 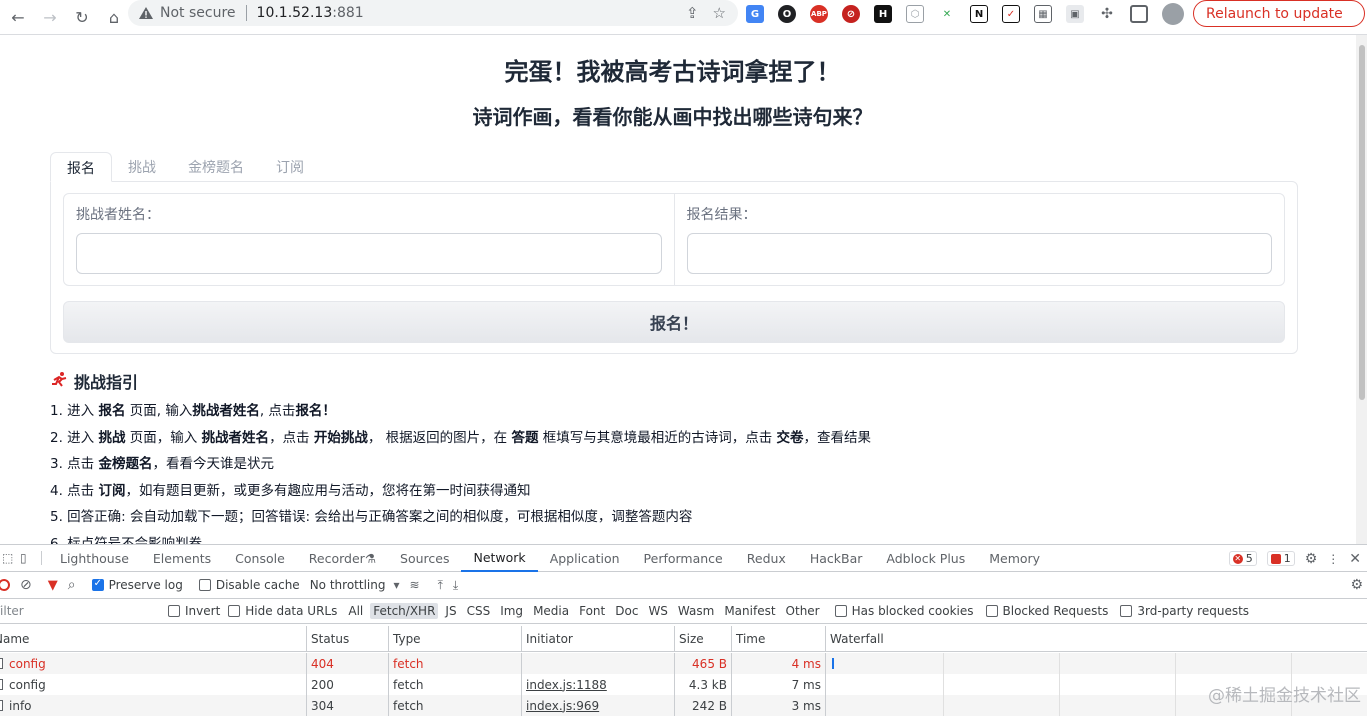 I want to click on request-time: 7 ms, so click(x=806, y=684).